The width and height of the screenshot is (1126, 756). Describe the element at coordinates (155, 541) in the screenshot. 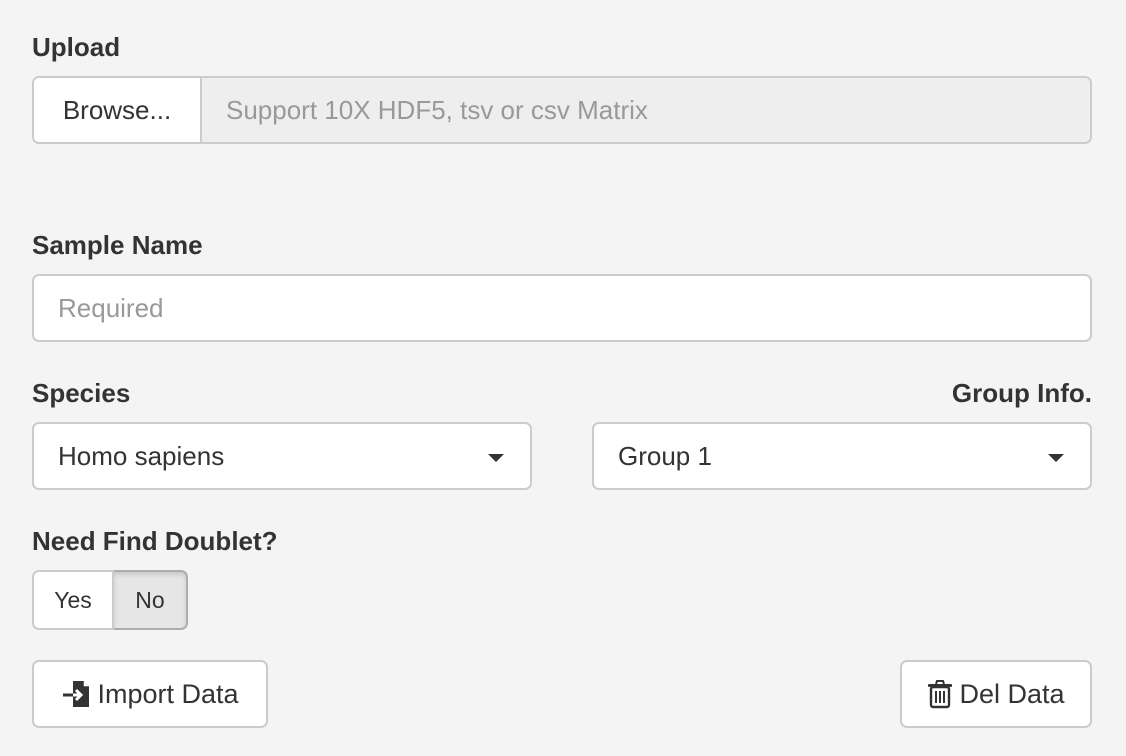

I see `doublet-label: Need Find Doublet?` at that location.